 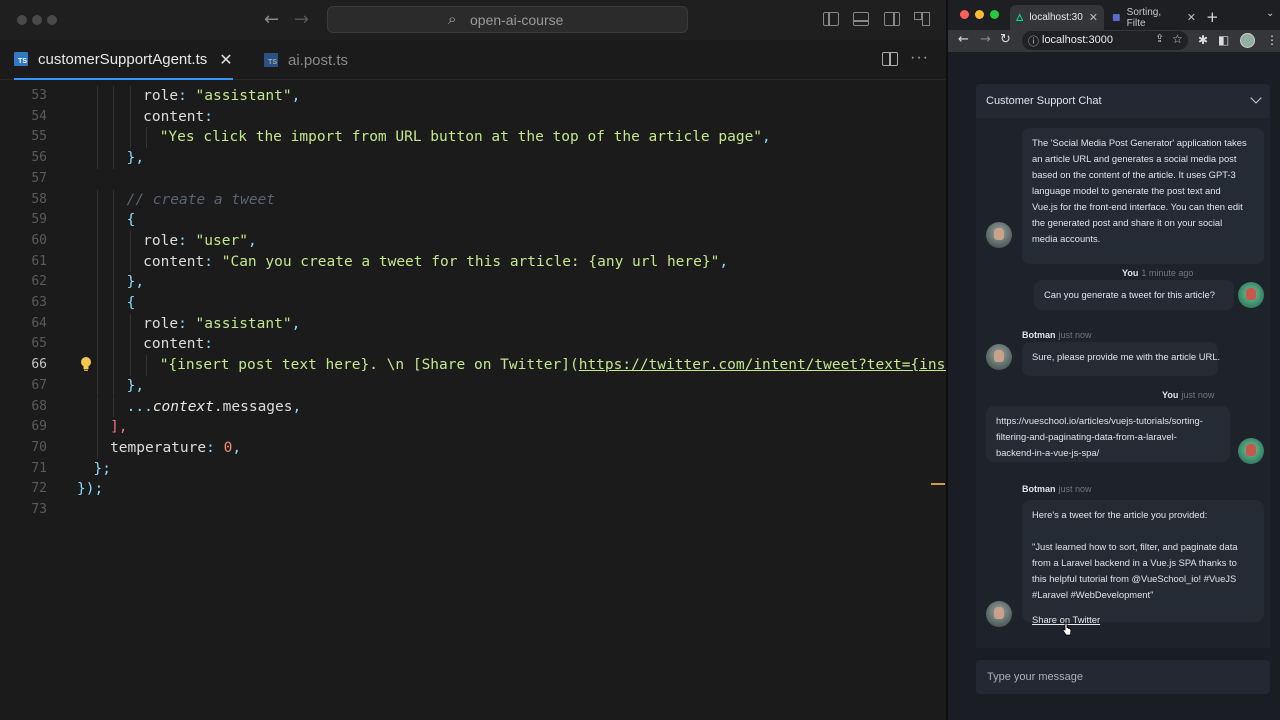 I want to click on code-token: content, so click(x=174, y=261).